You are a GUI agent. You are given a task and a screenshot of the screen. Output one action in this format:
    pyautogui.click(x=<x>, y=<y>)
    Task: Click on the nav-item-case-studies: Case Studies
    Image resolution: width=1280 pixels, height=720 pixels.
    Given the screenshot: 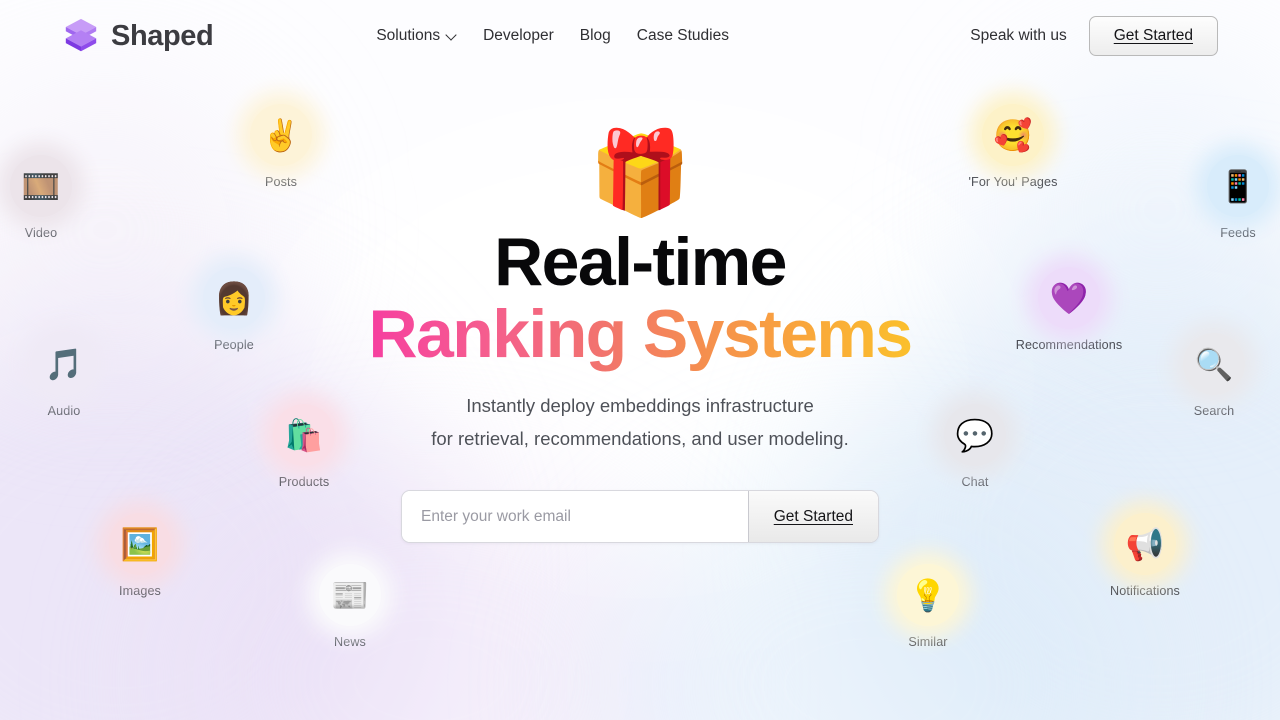 What is the action you would take?
    pyautogui.click(x=683, y=36)
    